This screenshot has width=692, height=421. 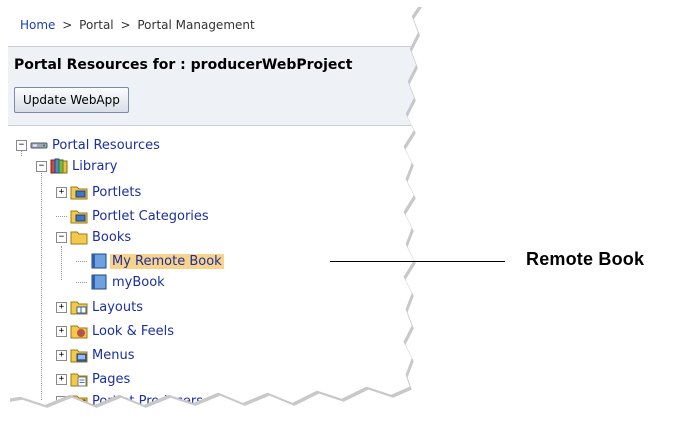 What do you see at coordinates (116, 192) in the screenshot?
I see `tree-label: Portlets` at bounding box center [116, 192].